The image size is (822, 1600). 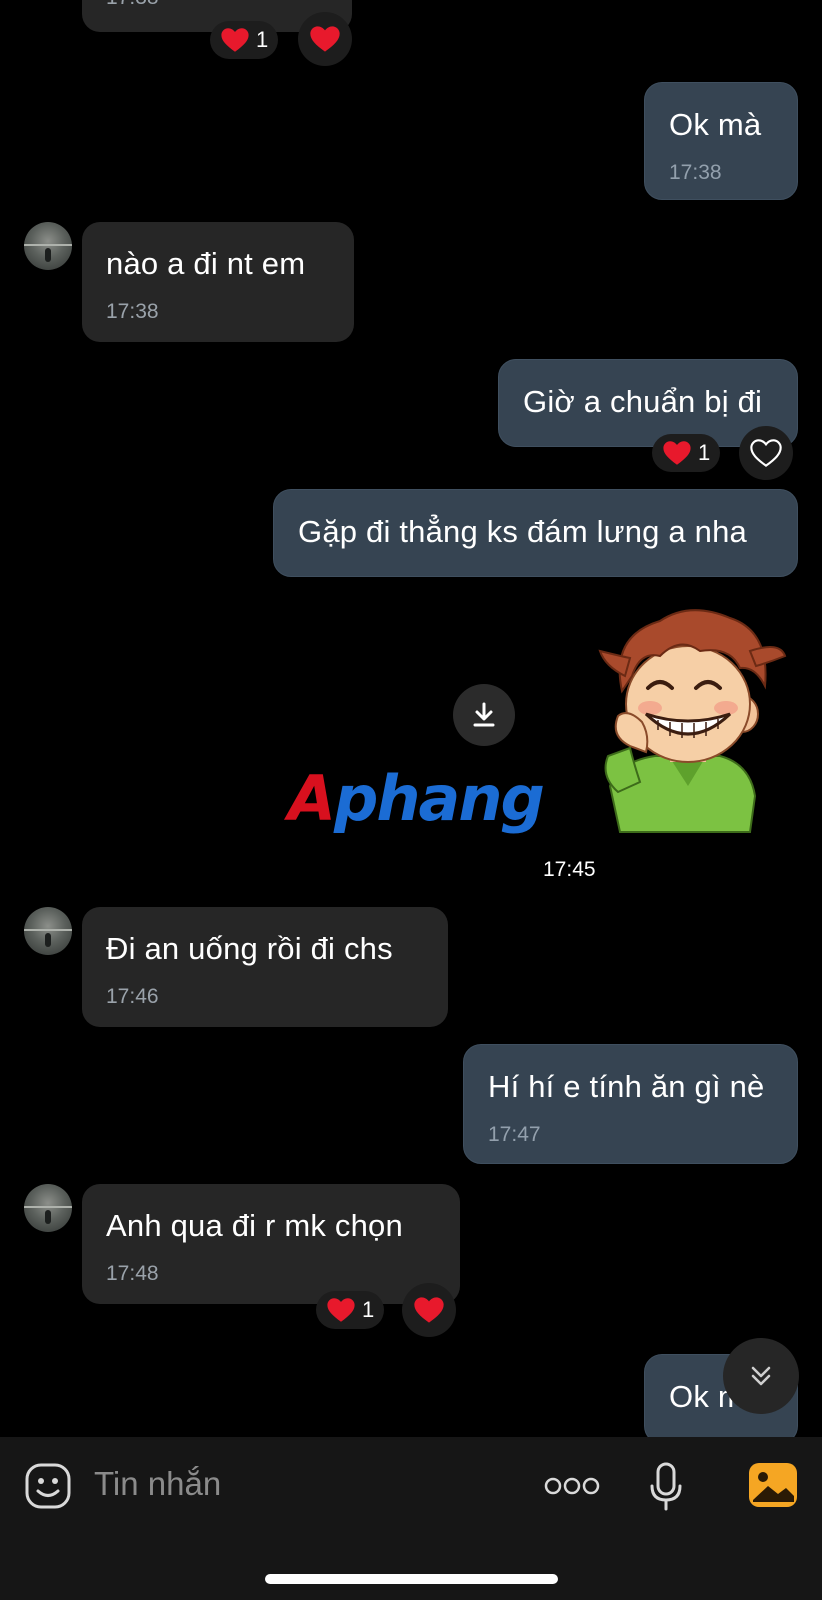 I want to click on message-text: Đi an uống rồi đi chs, so click(x=249, y=948).